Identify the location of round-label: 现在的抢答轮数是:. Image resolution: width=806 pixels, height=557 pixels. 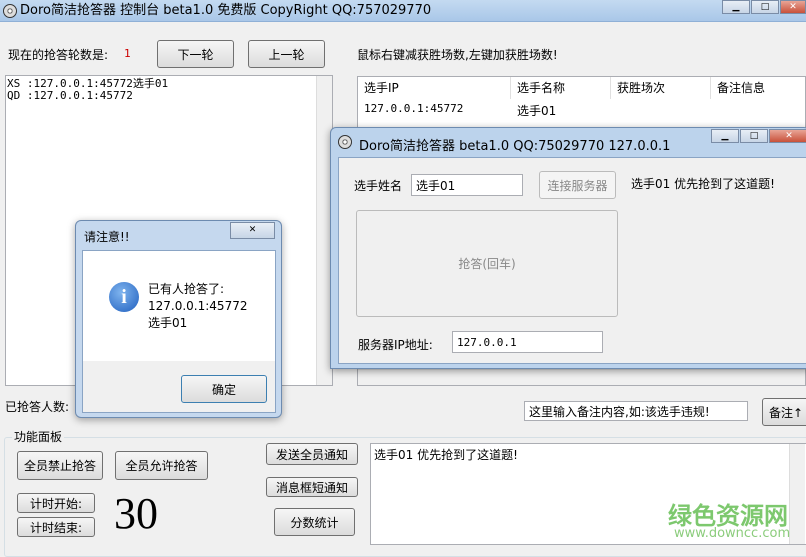
(58, 55).